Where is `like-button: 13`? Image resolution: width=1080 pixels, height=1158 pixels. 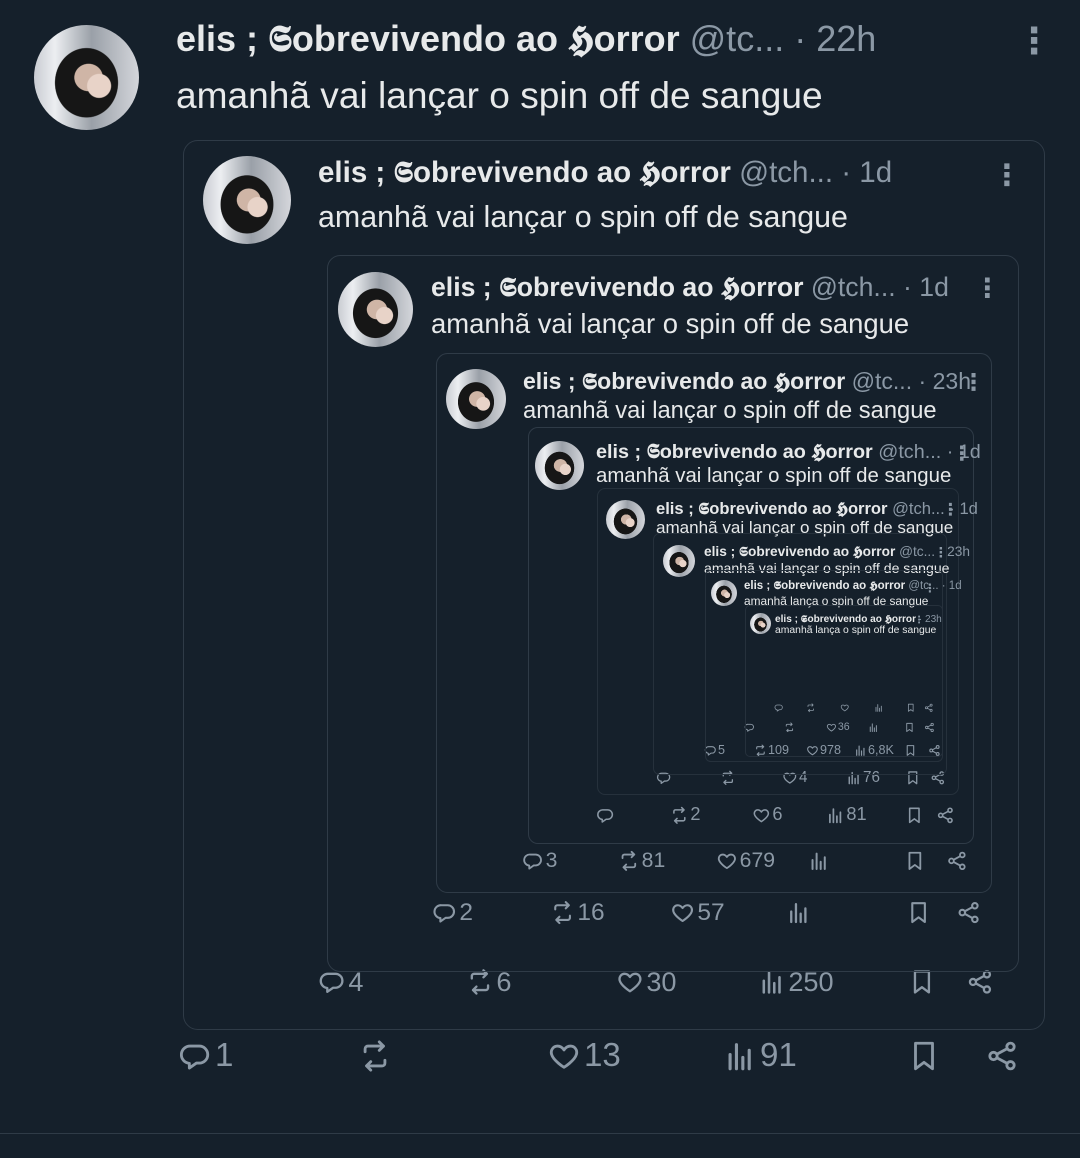
like-button: 13 is located at coordinates (584, 1055).